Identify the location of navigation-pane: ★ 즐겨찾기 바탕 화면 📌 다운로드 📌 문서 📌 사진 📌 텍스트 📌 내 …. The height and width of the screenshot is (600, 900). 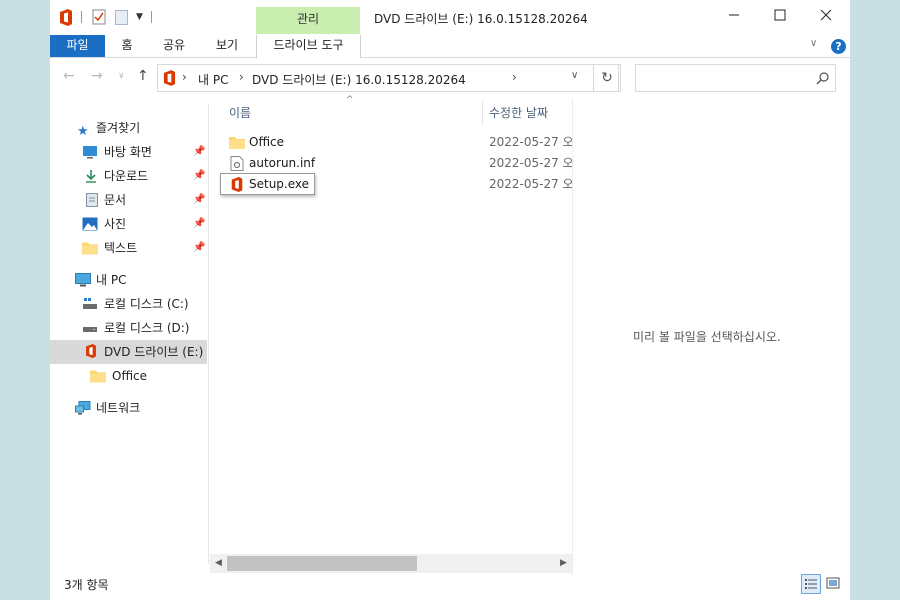
(129, 334).